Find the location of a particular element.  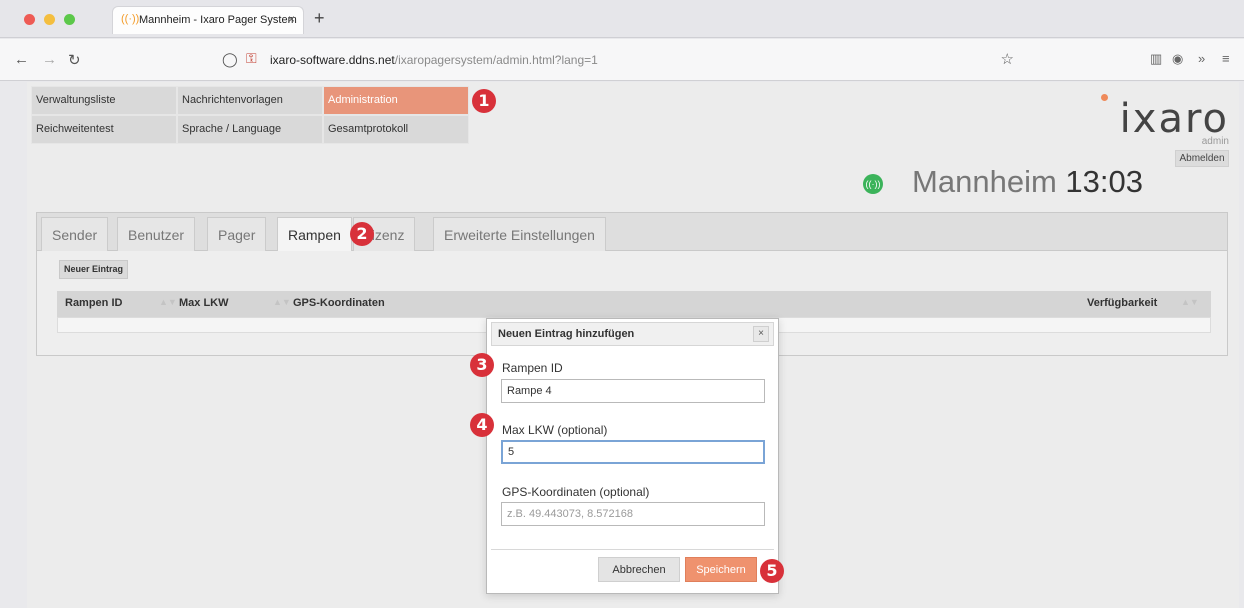

column-header-verfuegbarkeit: Verfügbarkeit is located at coordinates (1122, 303).